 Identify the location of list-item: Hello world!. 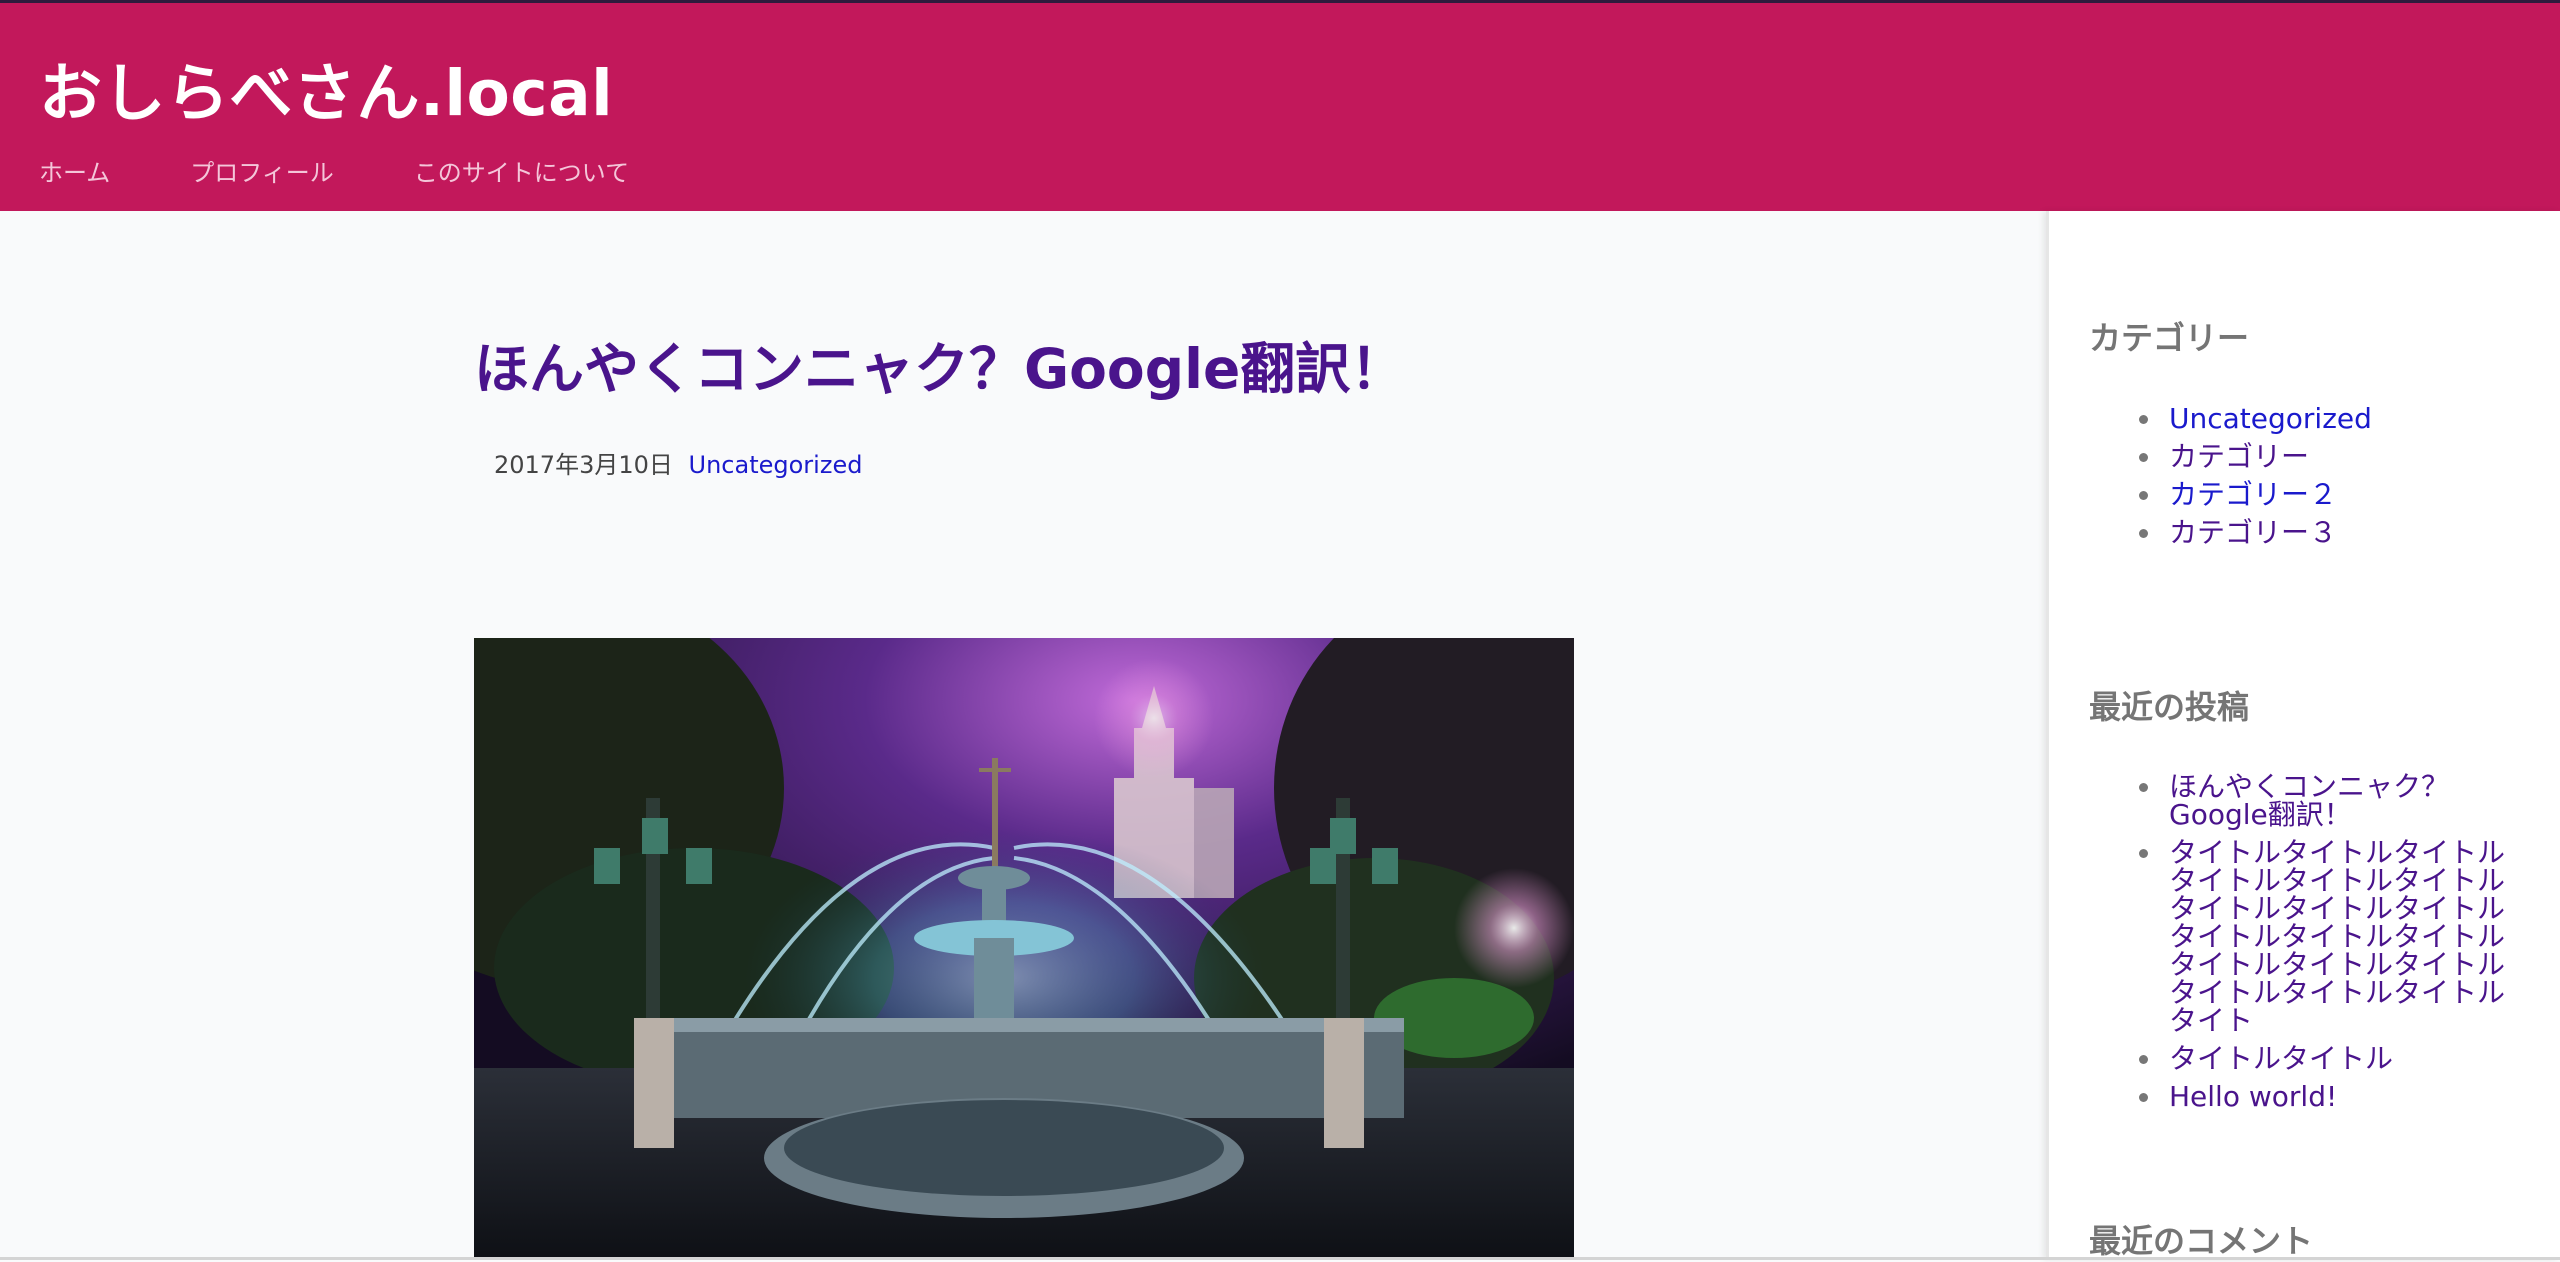
(2334, 1096).